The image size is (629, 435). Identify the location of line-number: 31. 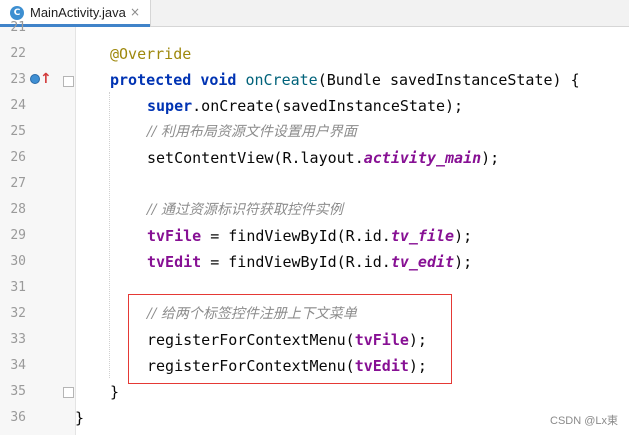
(18, 287).